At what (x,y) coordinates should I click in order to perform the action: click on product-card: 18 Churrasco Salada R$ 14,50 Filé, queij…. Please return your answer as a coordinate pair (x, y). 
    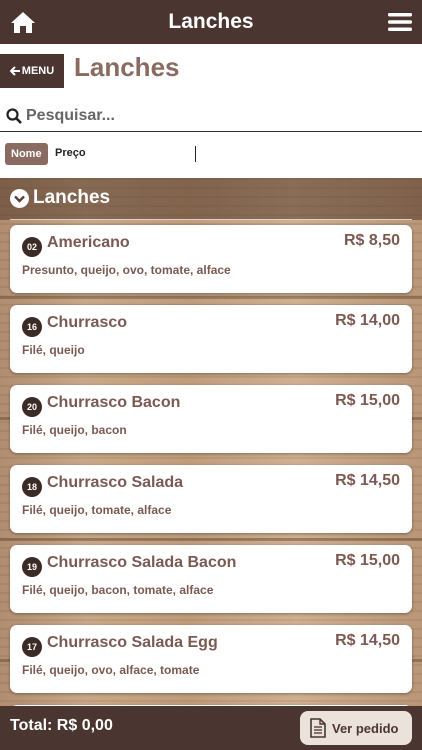
    Looking at the image, I should click on (211, 499).